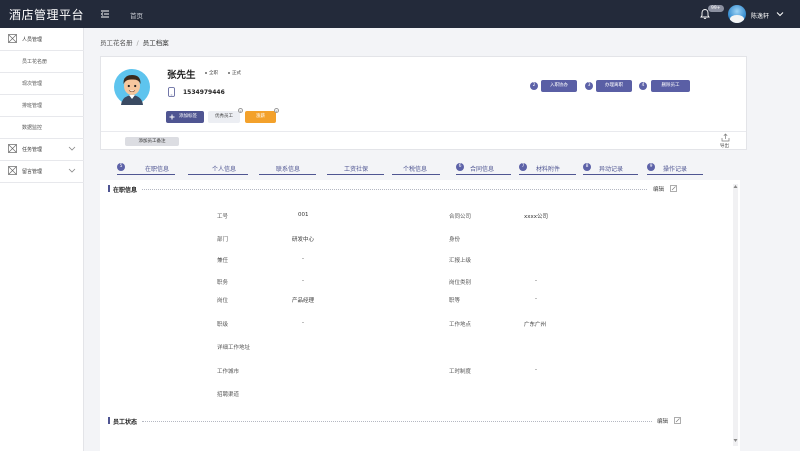 The height and width of the screenshot is (451, 800). What do you see at coordinates (225, 115) in the screenshot?
I see `tag-chip-excellent: 优秀员工 ×` at bounding box center [225, 115].